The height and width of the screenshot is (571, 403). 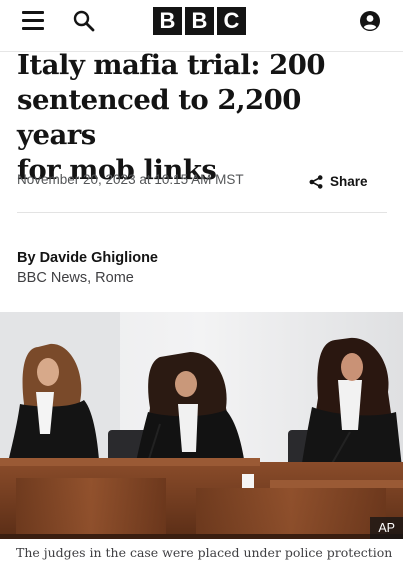 I want to click on publish-timestamp: November 20, 2023 at 10:15 AM MST, so click(x=130, y=179).